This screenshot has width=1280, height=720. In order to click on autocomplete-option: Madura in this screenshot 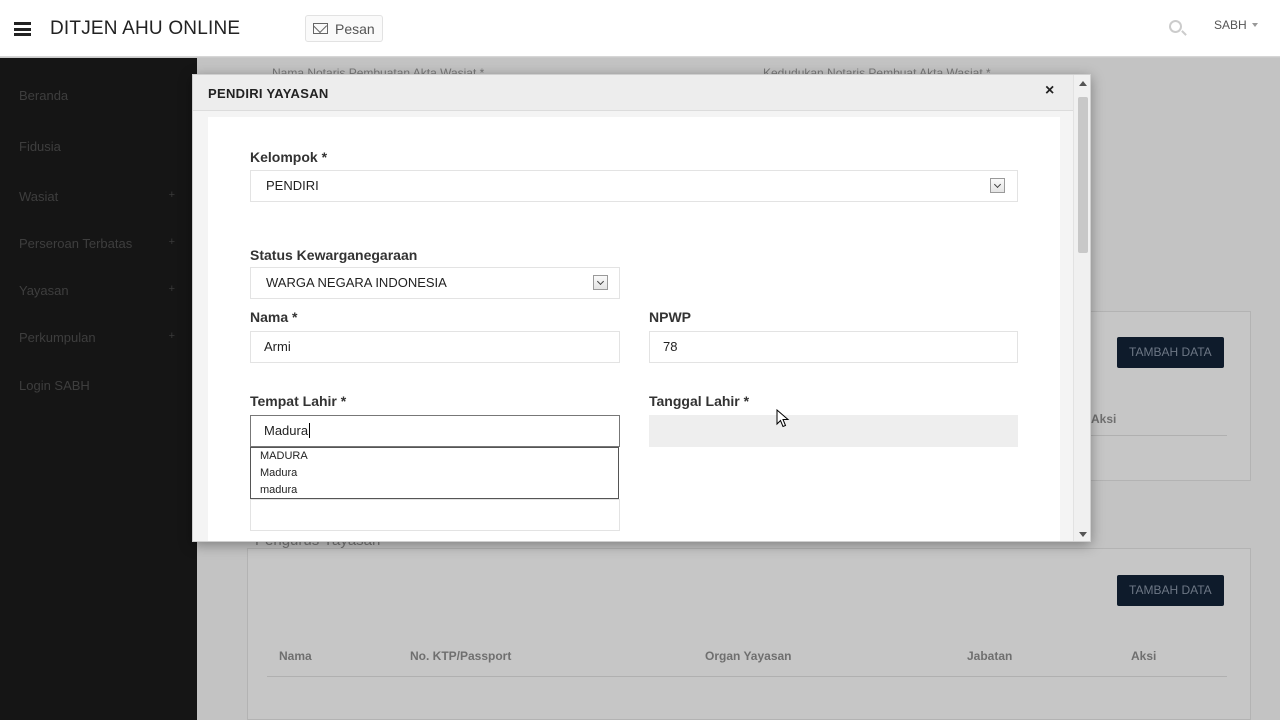, I will do `click(434, 473)`.